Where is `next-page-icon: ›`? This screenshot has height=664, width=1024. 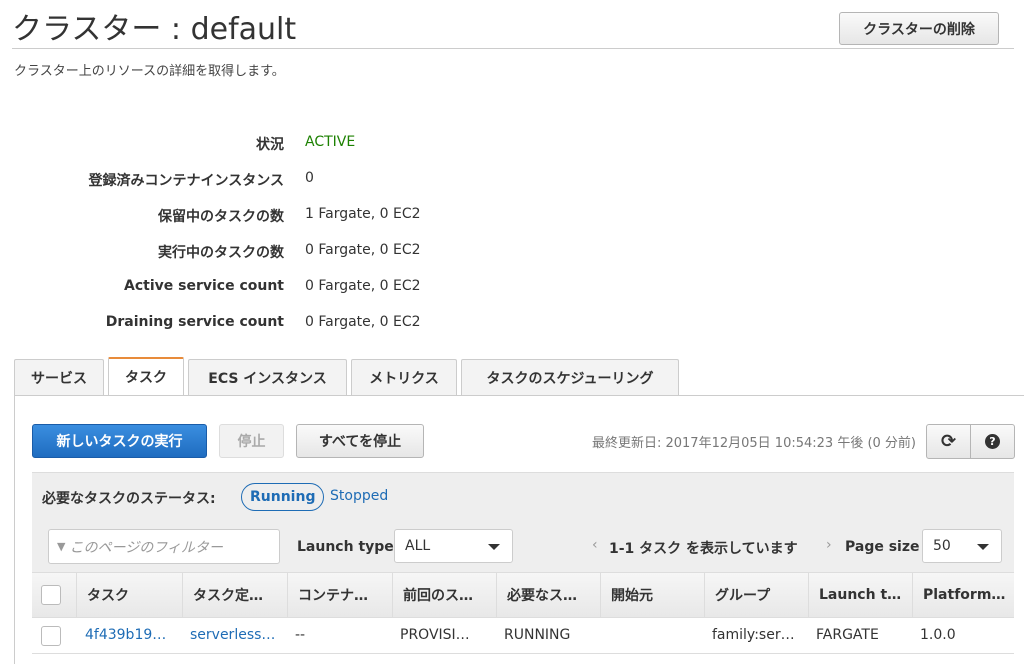 next-page-icon: › is located at coordinates (829, 545).